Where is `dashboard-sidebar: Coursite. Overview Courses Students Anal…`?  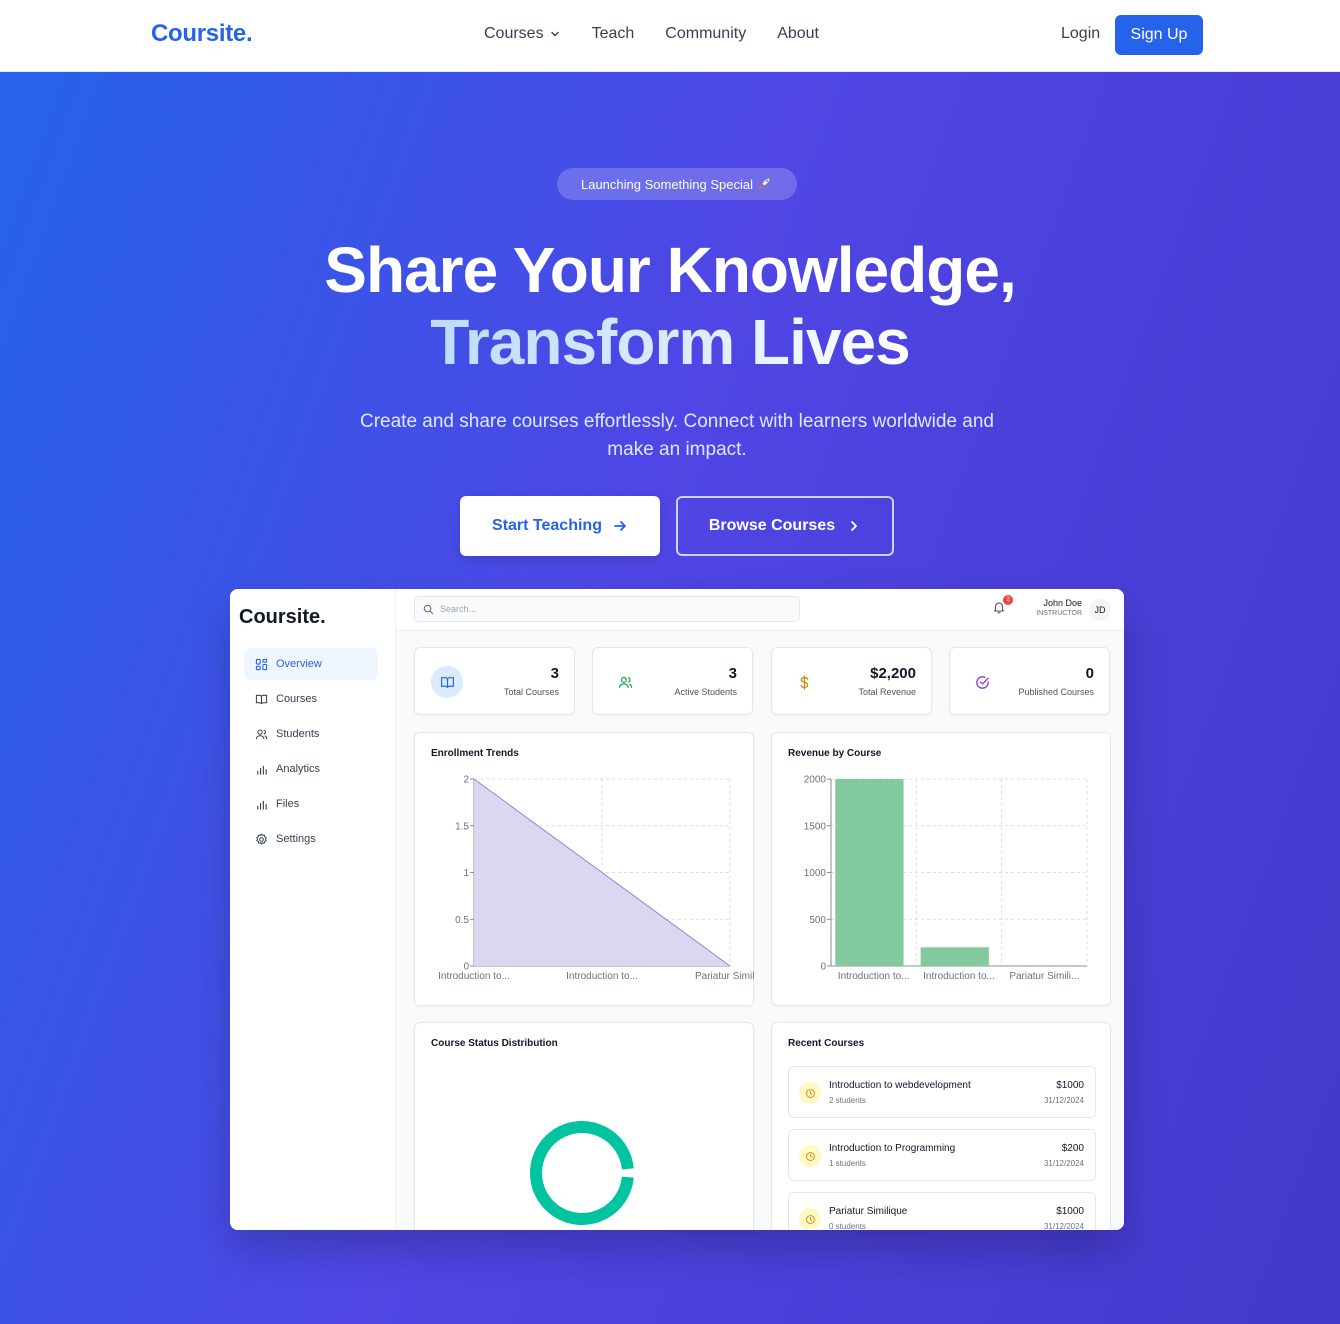 dashboard-sidebar: Coursite. Overview Courses Students Anal… is located at coordinates (313, 909).